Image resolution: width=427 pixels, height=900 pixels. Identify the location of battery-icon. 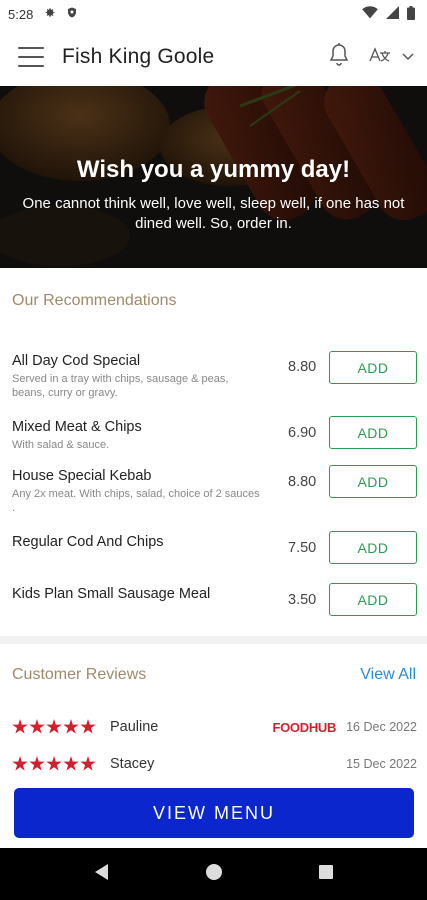
(411, 14).